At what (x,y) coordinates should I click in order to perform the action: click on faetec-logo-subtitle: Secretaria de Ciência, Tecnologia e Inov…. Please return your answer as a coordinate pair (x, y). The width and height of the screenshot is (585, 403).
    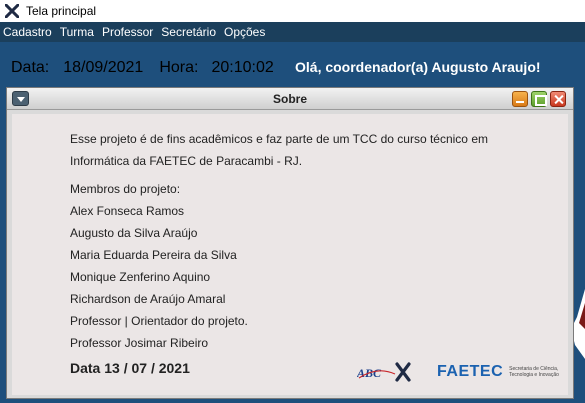
    Looking at the image, I should click on (534, 372).